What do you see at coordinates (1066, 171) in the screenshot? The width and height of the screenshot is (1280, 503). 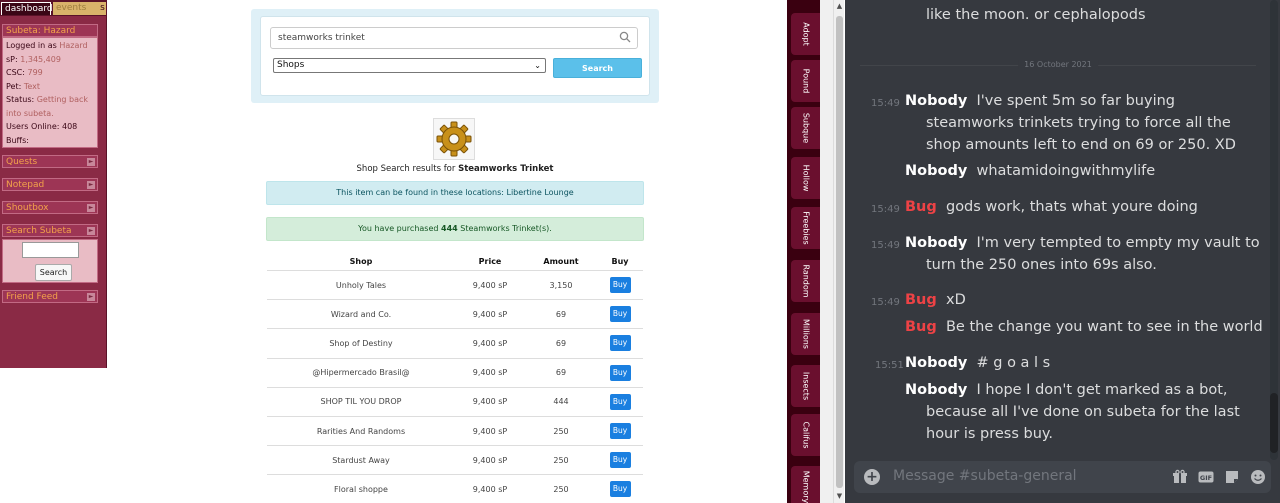 I see `message-text: whatamidoingwithmylife` at bounding box center [1066, 171].